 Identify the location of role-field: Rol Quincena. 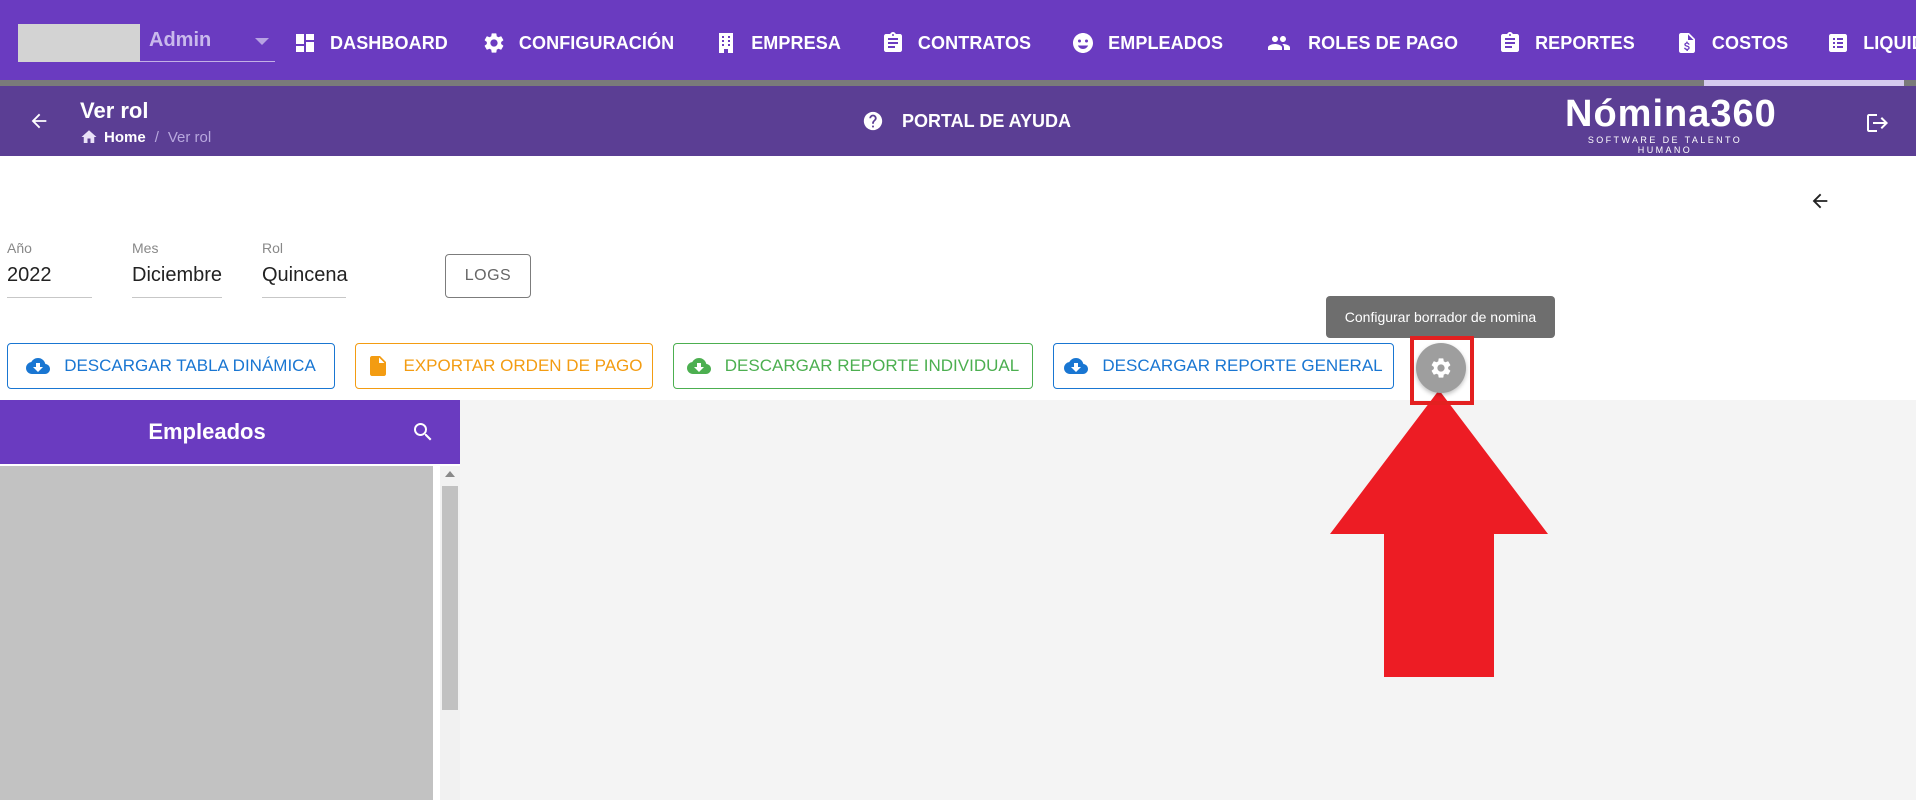
(305, 269).